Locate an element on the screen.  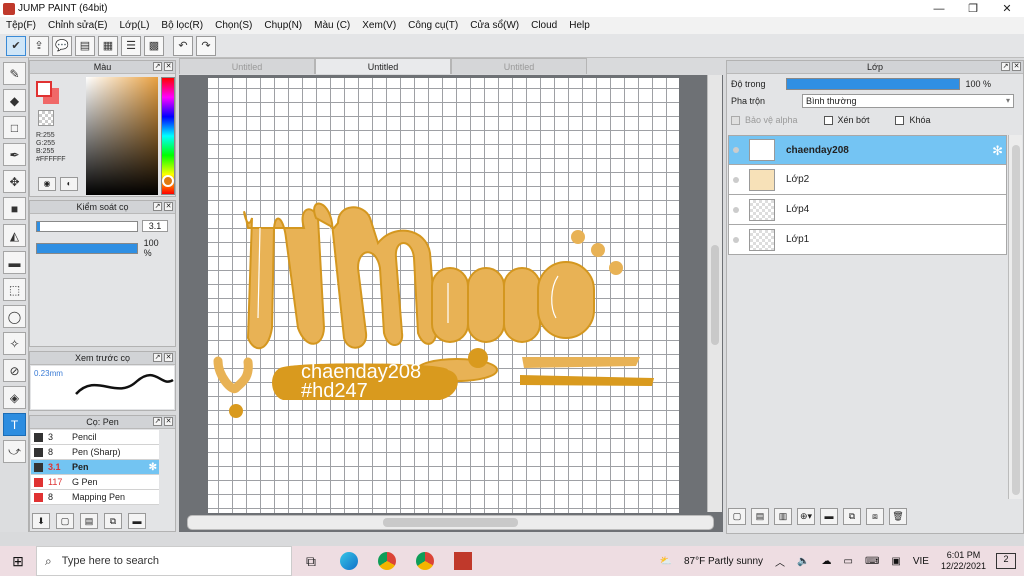
clock: 6:01 PM 12/22/2021 is located at coordinates (963, 561).